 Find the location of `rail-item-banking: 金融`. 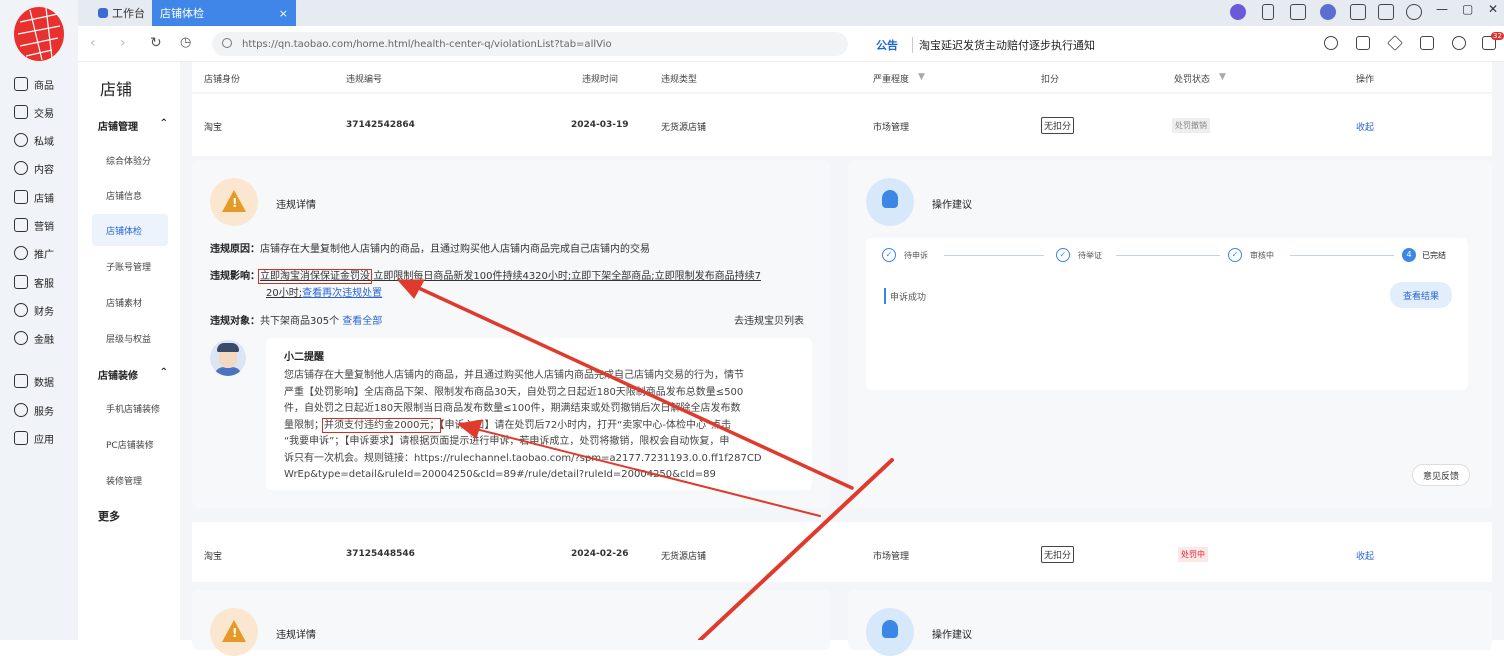

rail-item-banking: 金融 is located at coordinates (34, 338).